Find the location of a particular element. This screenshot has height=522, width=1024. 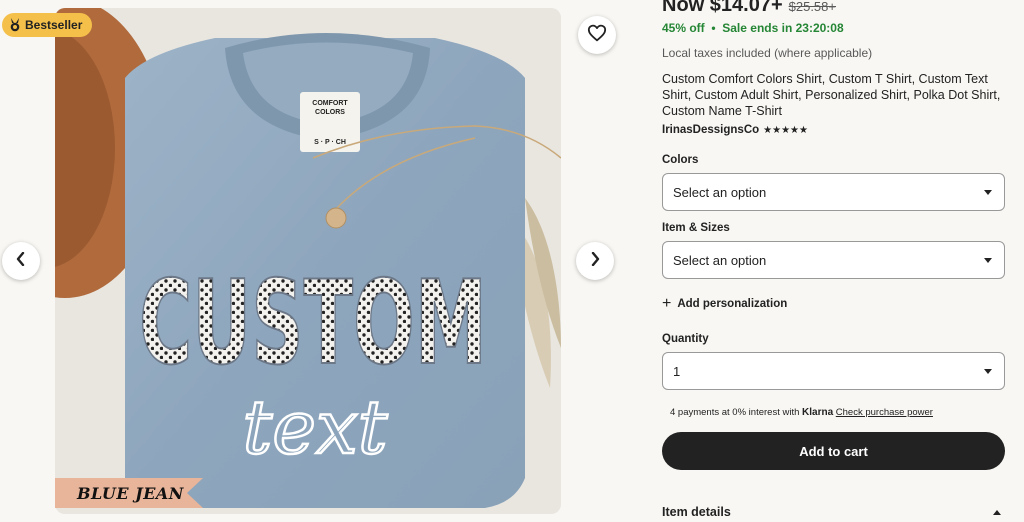

klarna-link: Check purchase power is located at coordinates (884, 412).